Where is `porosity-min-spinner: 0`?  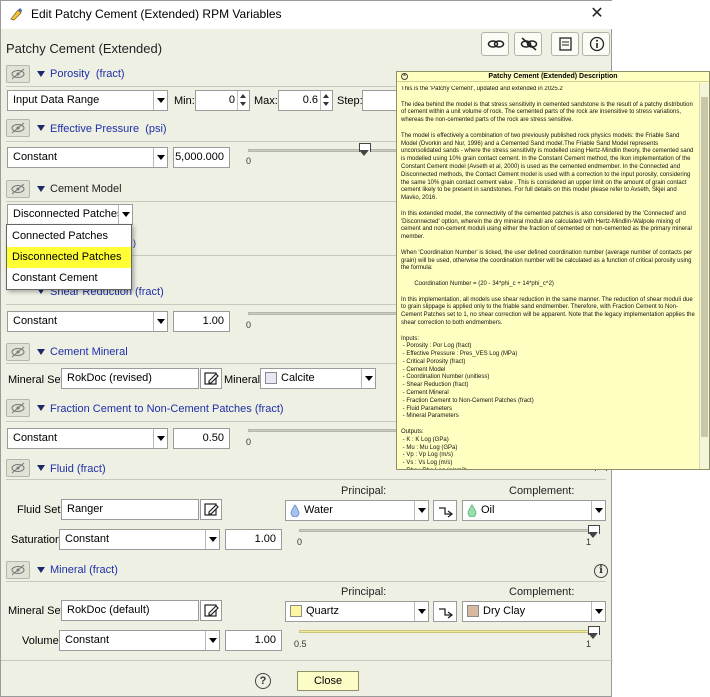
porosity-min-spinner: 0 is located at coordinates (222, 100).